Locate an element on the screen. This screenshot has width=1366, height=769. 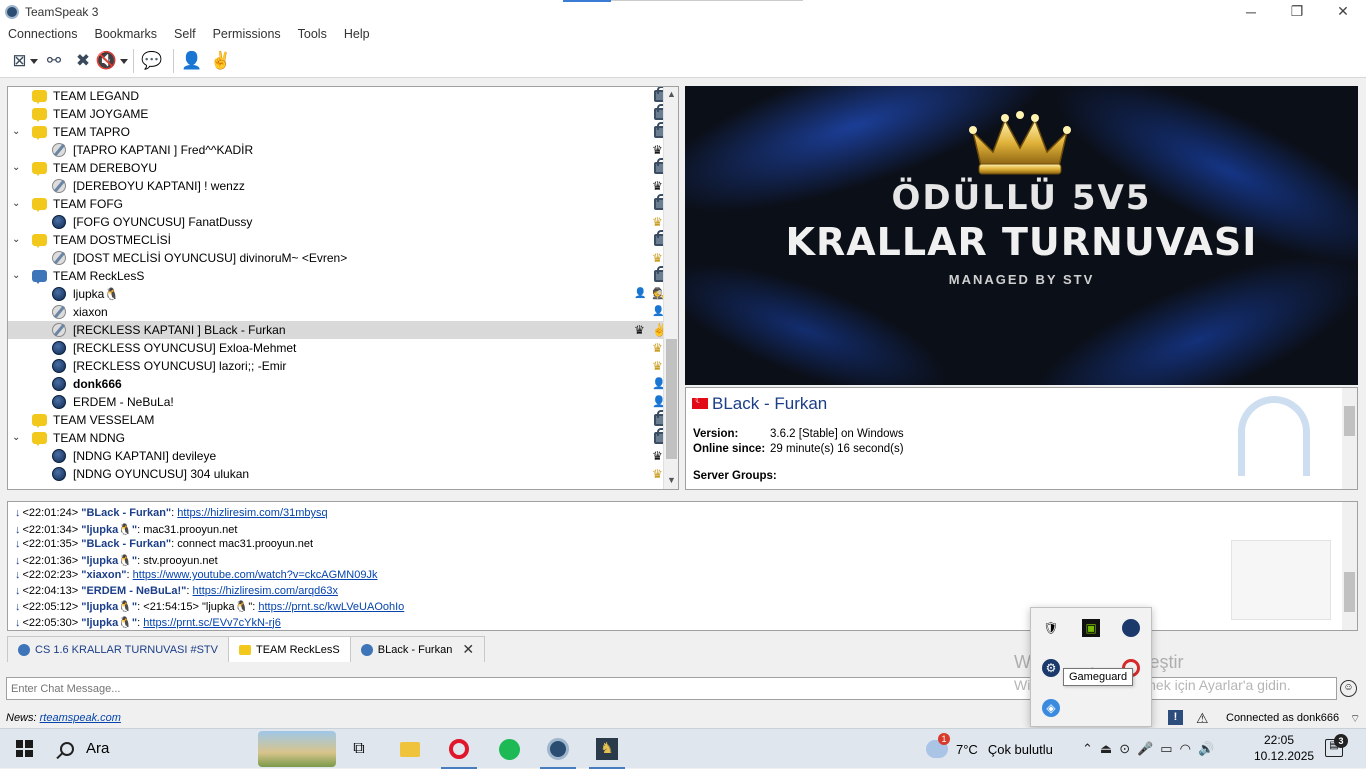
client-row: xiaxon 👤 is located at coordinates (336, 312).